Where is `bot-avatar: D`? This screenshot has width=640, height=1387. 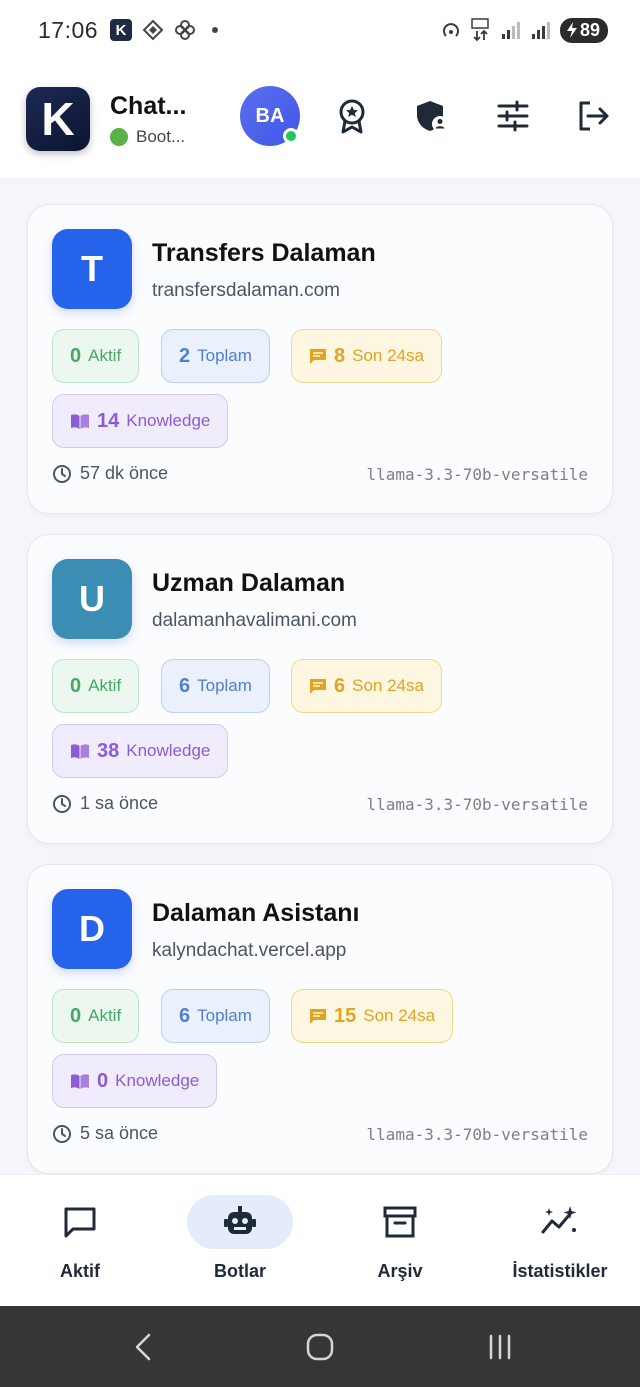 bot-avatar: D is located at coordinates (92, 929).